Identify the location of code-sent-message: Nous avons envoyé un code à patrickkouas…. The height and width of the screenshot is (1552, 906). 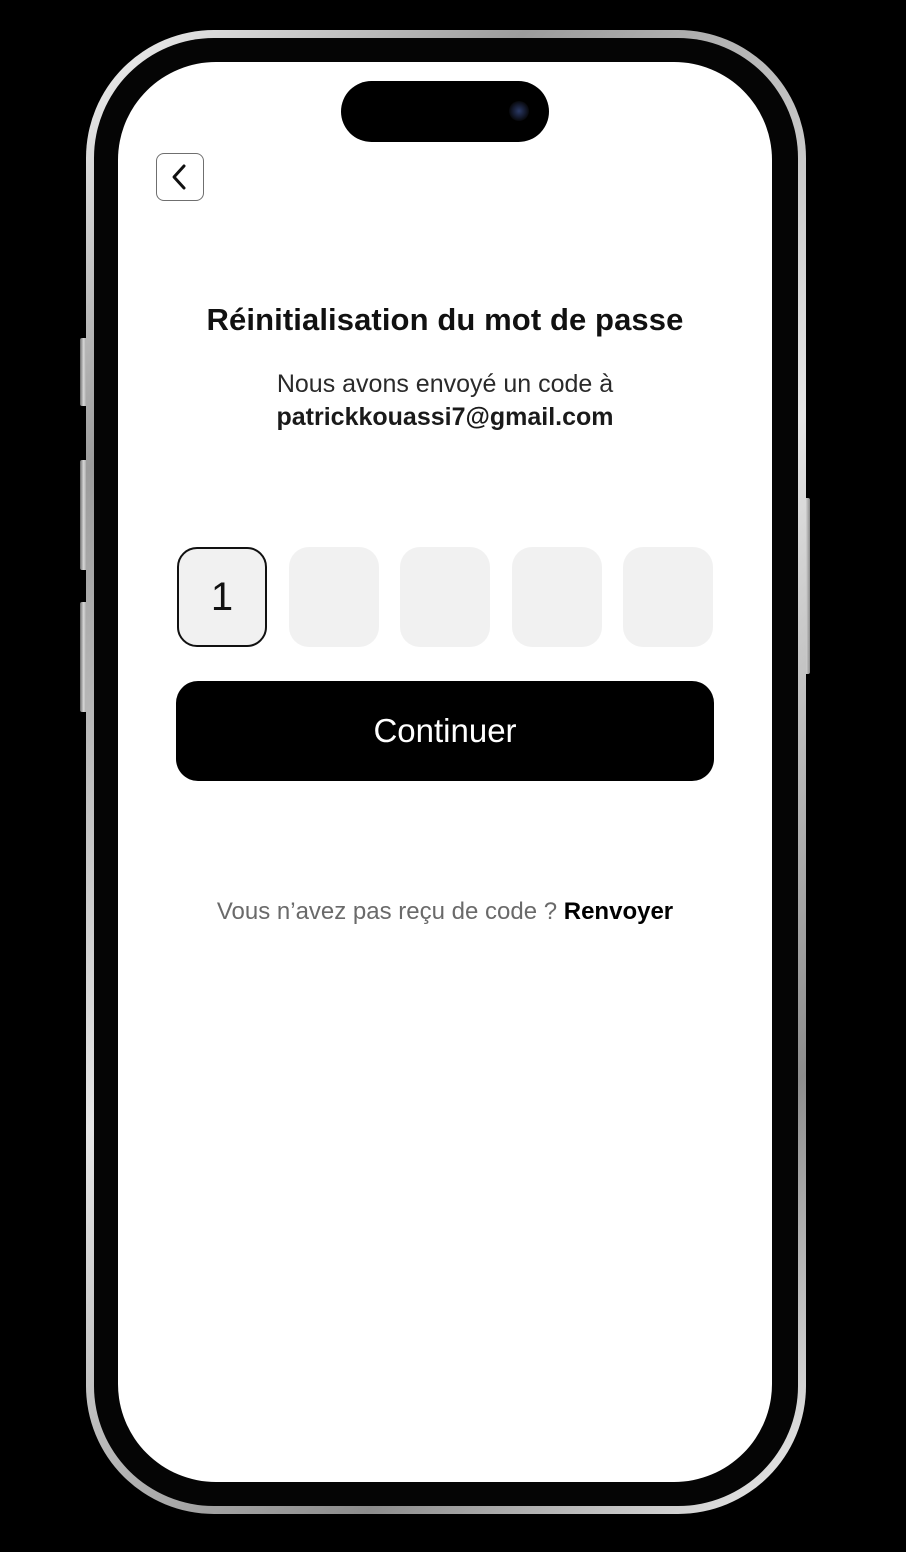
(445, 401).